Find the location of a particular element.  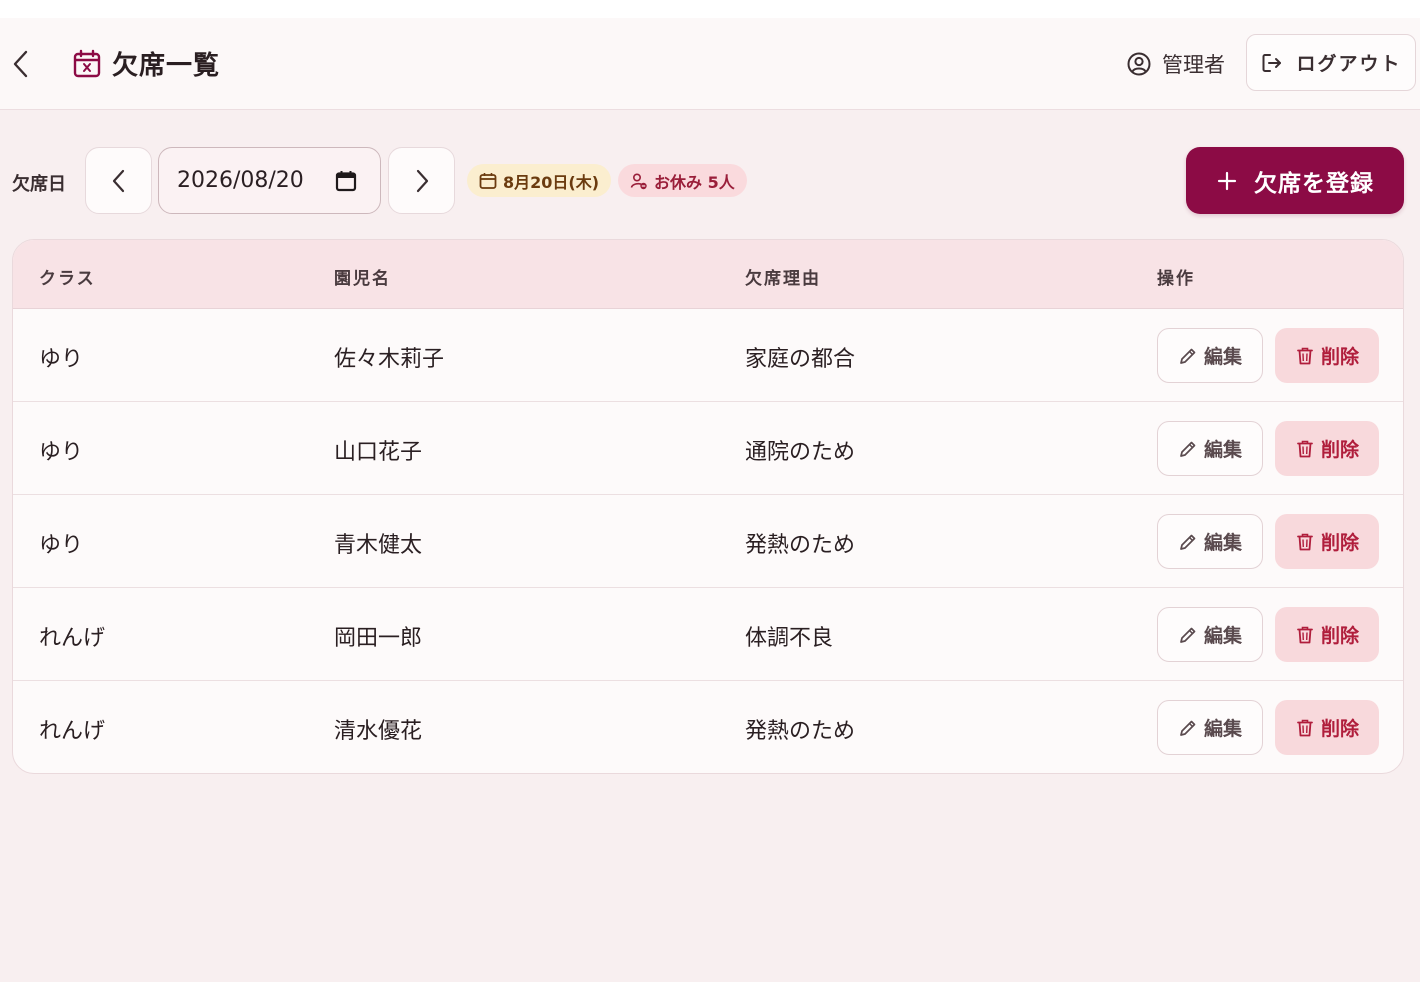

cell-reason: 体調不良 is located at coordinates (789, 638).